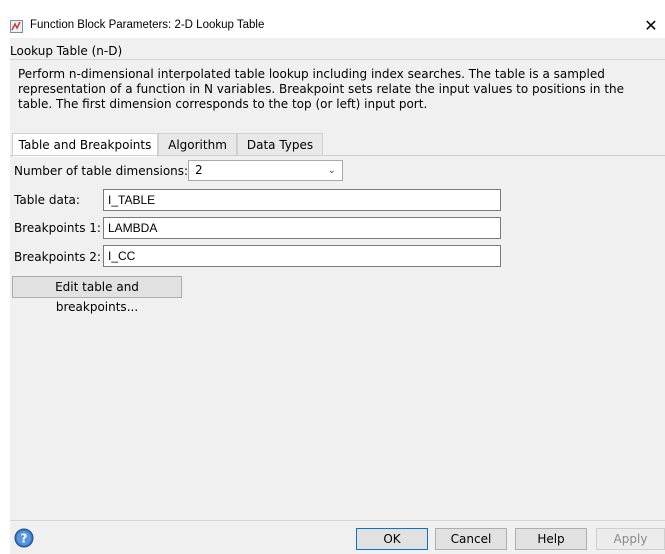 This screenshot has height=554, width=665. What do you see at coordinates (265, 170) in the screenshot?
I see `table-dimensions-select: 2 ⌄` at bounding box center [265, 170].